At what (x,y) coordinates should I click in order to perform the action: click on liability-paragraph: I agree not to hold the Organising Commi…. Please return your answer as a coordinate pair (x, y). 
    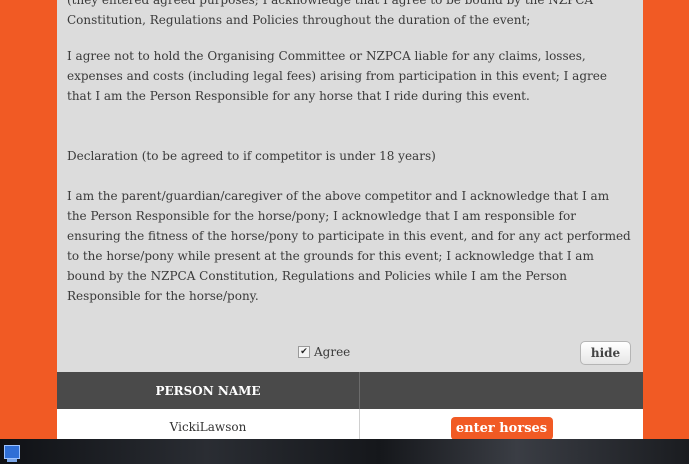
    Looking at the image, I should click on (337, 76).